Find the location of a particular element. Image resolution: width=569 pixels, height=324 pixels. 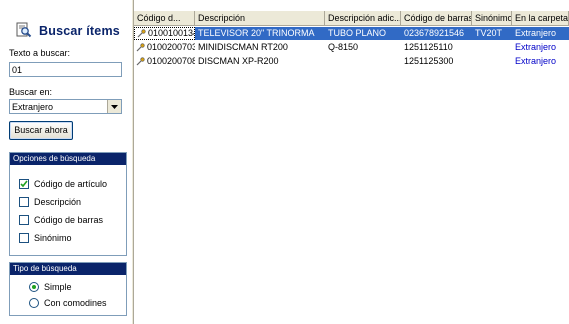

cell-desc2 is located at coordinates (363, 61).